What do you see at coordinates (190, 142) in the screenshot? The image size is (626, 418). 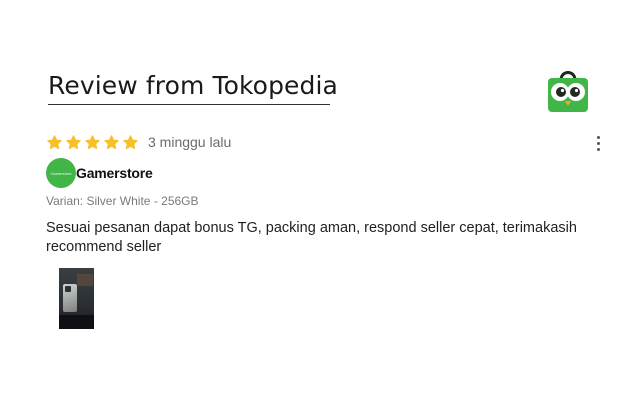 I see `review-time: 3 minggu lalu` at bounding box center [190, 142].